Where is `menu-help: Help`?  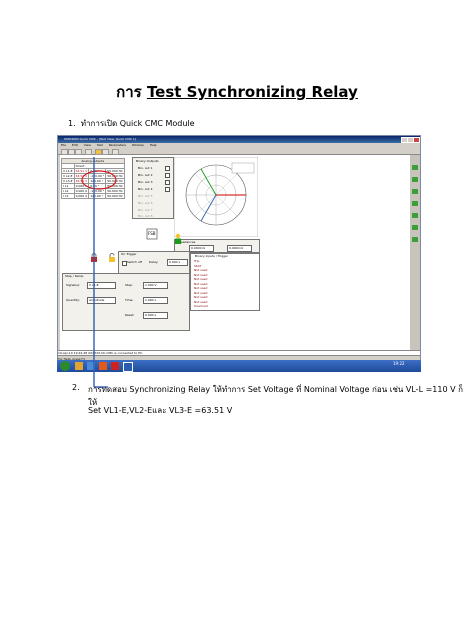
menu-help: Help is located at coordinates (153, 145).